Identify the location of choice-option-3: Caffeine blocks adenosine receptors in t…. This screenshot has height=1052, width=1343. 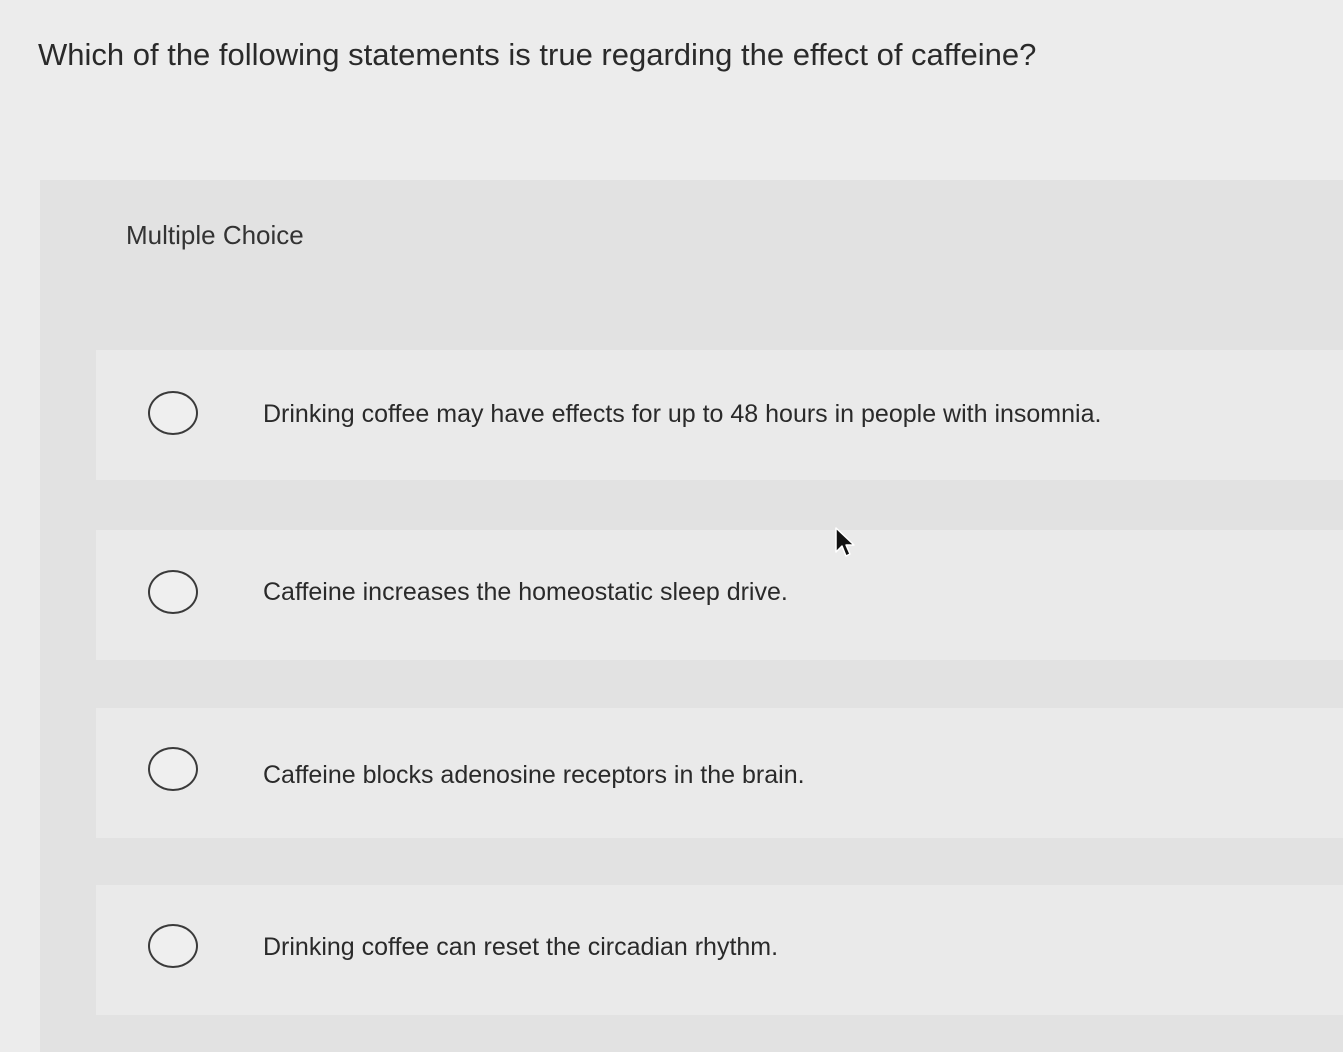
(719, 773).